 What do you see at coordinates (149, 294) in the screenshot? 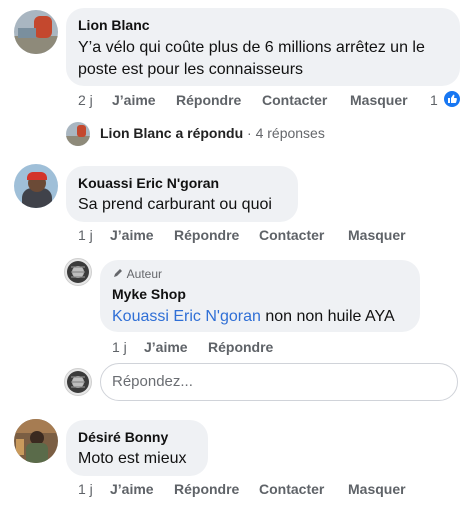
I see `reply-author: Myke Shop` at bounding box center [149, 294].